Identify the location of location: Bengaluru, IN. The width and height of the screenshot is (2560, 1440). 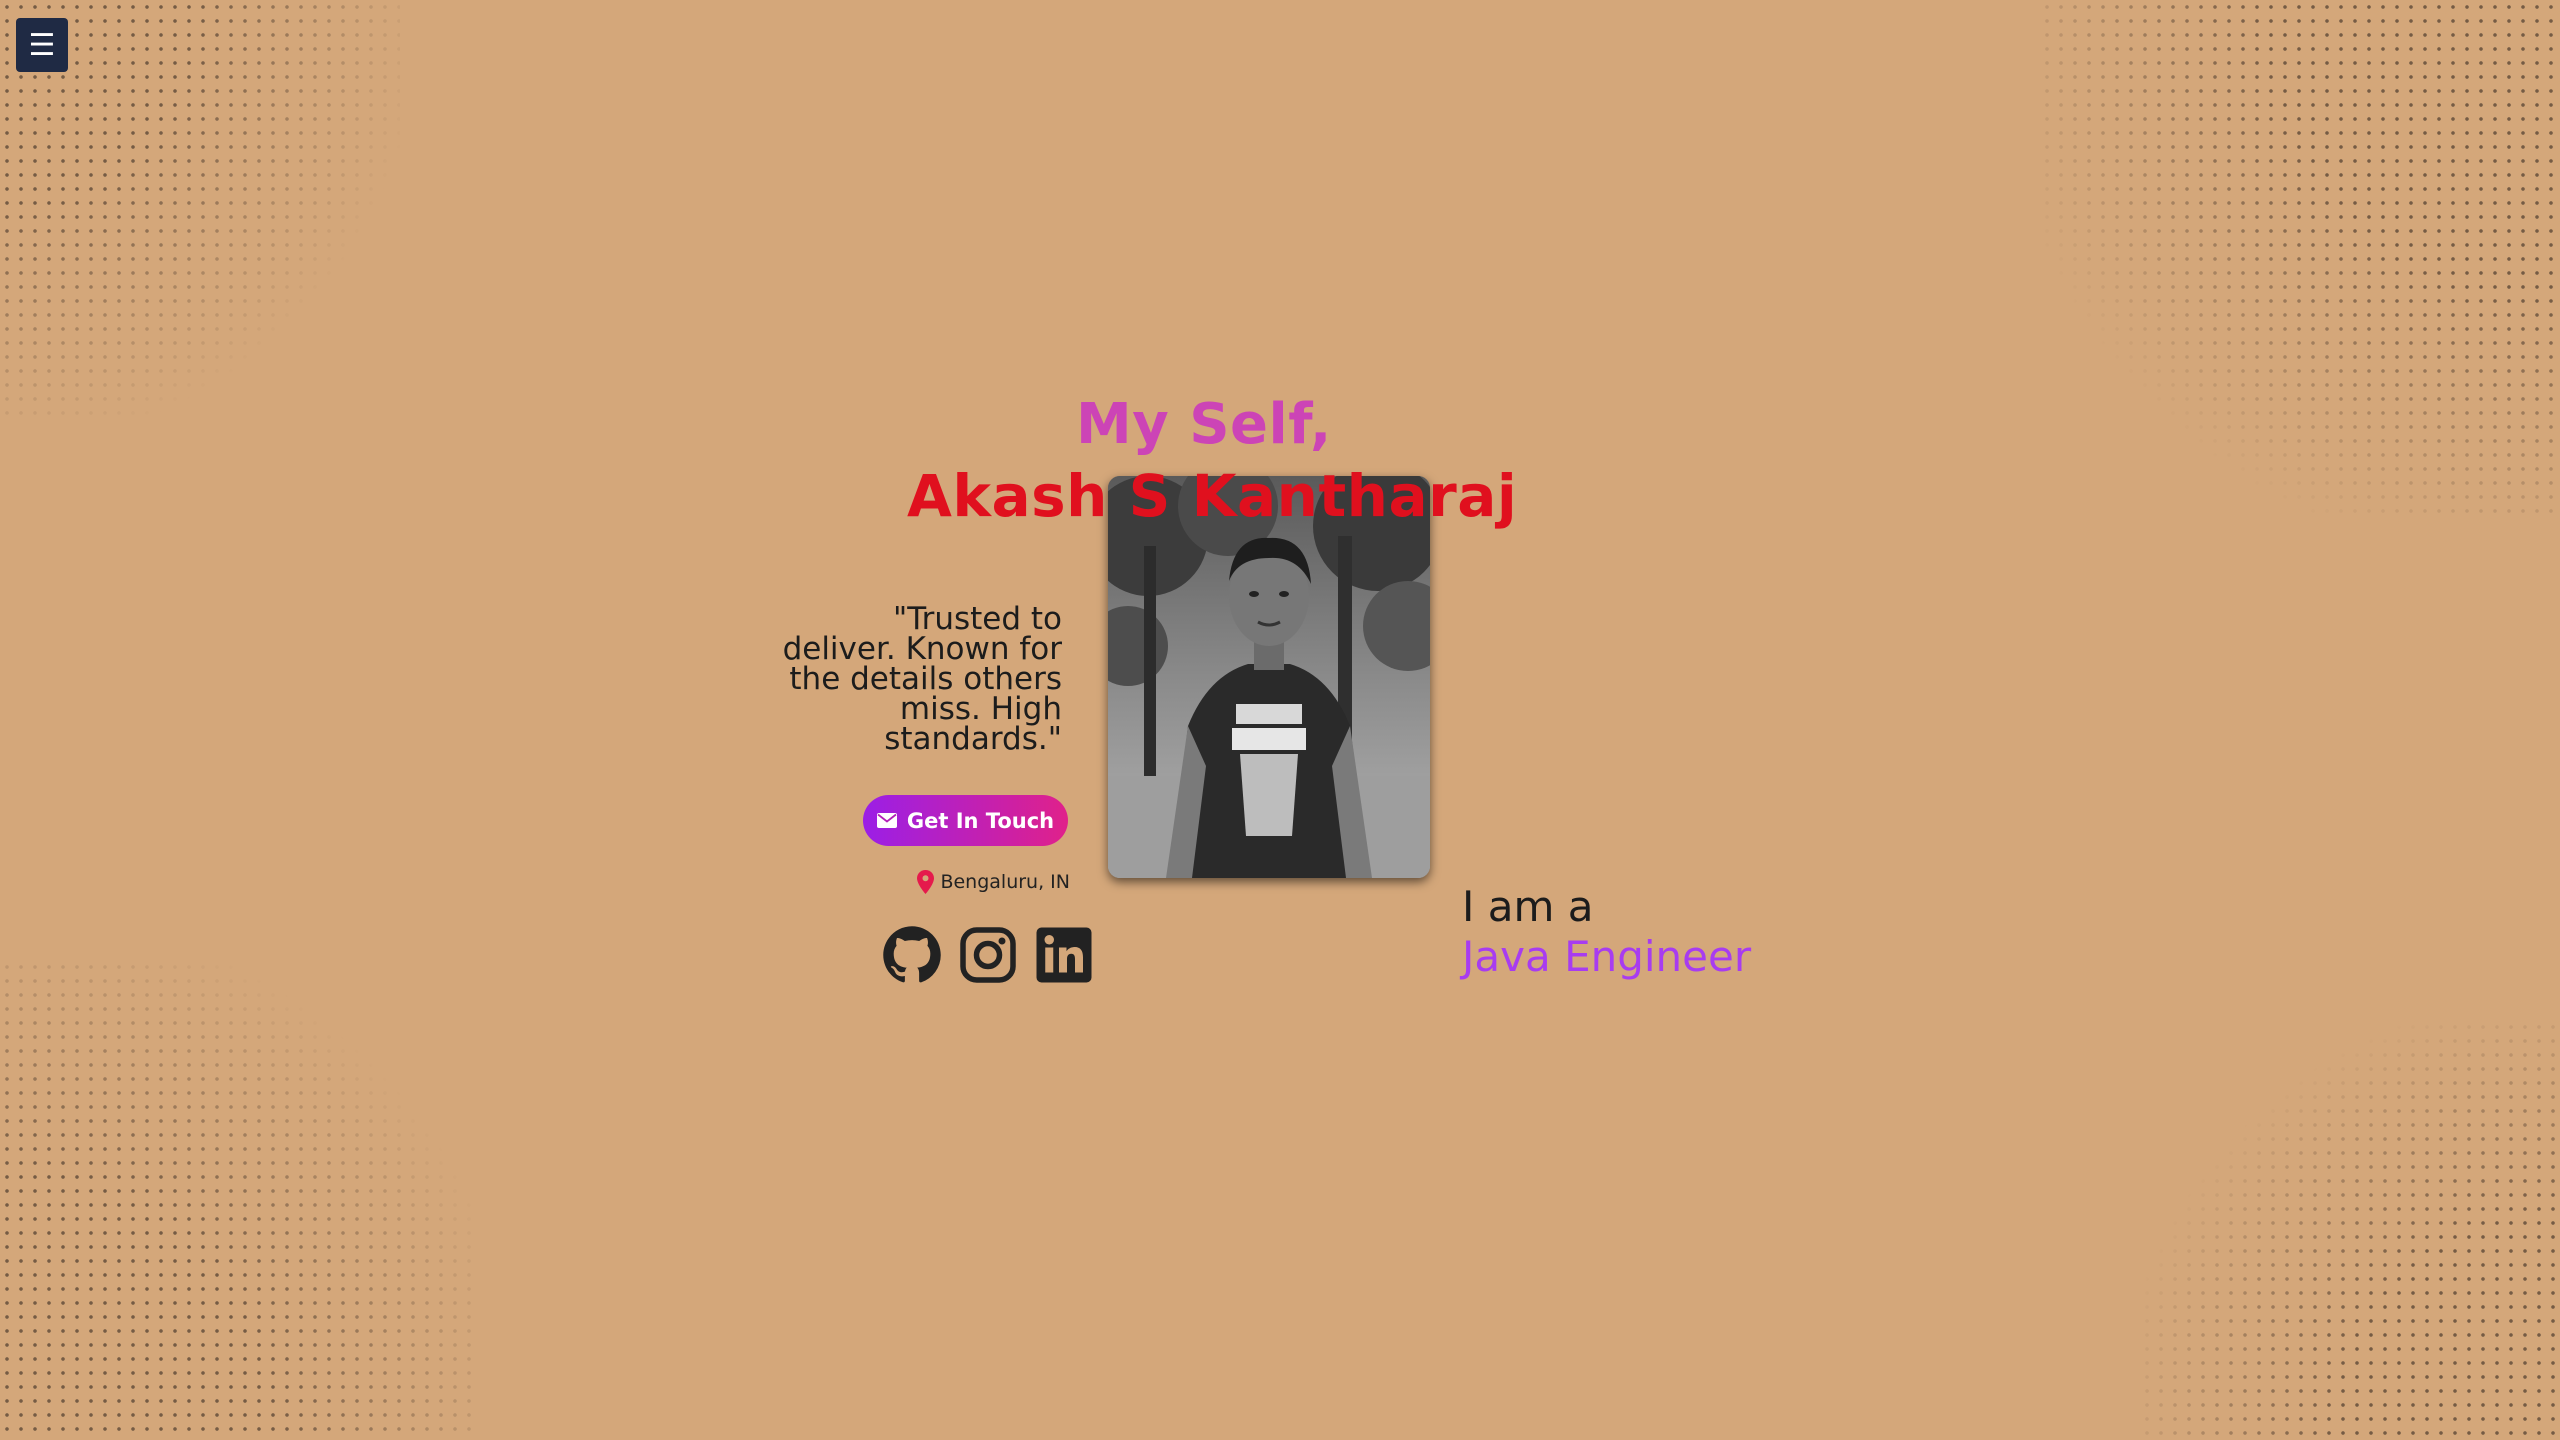
(991, 882).